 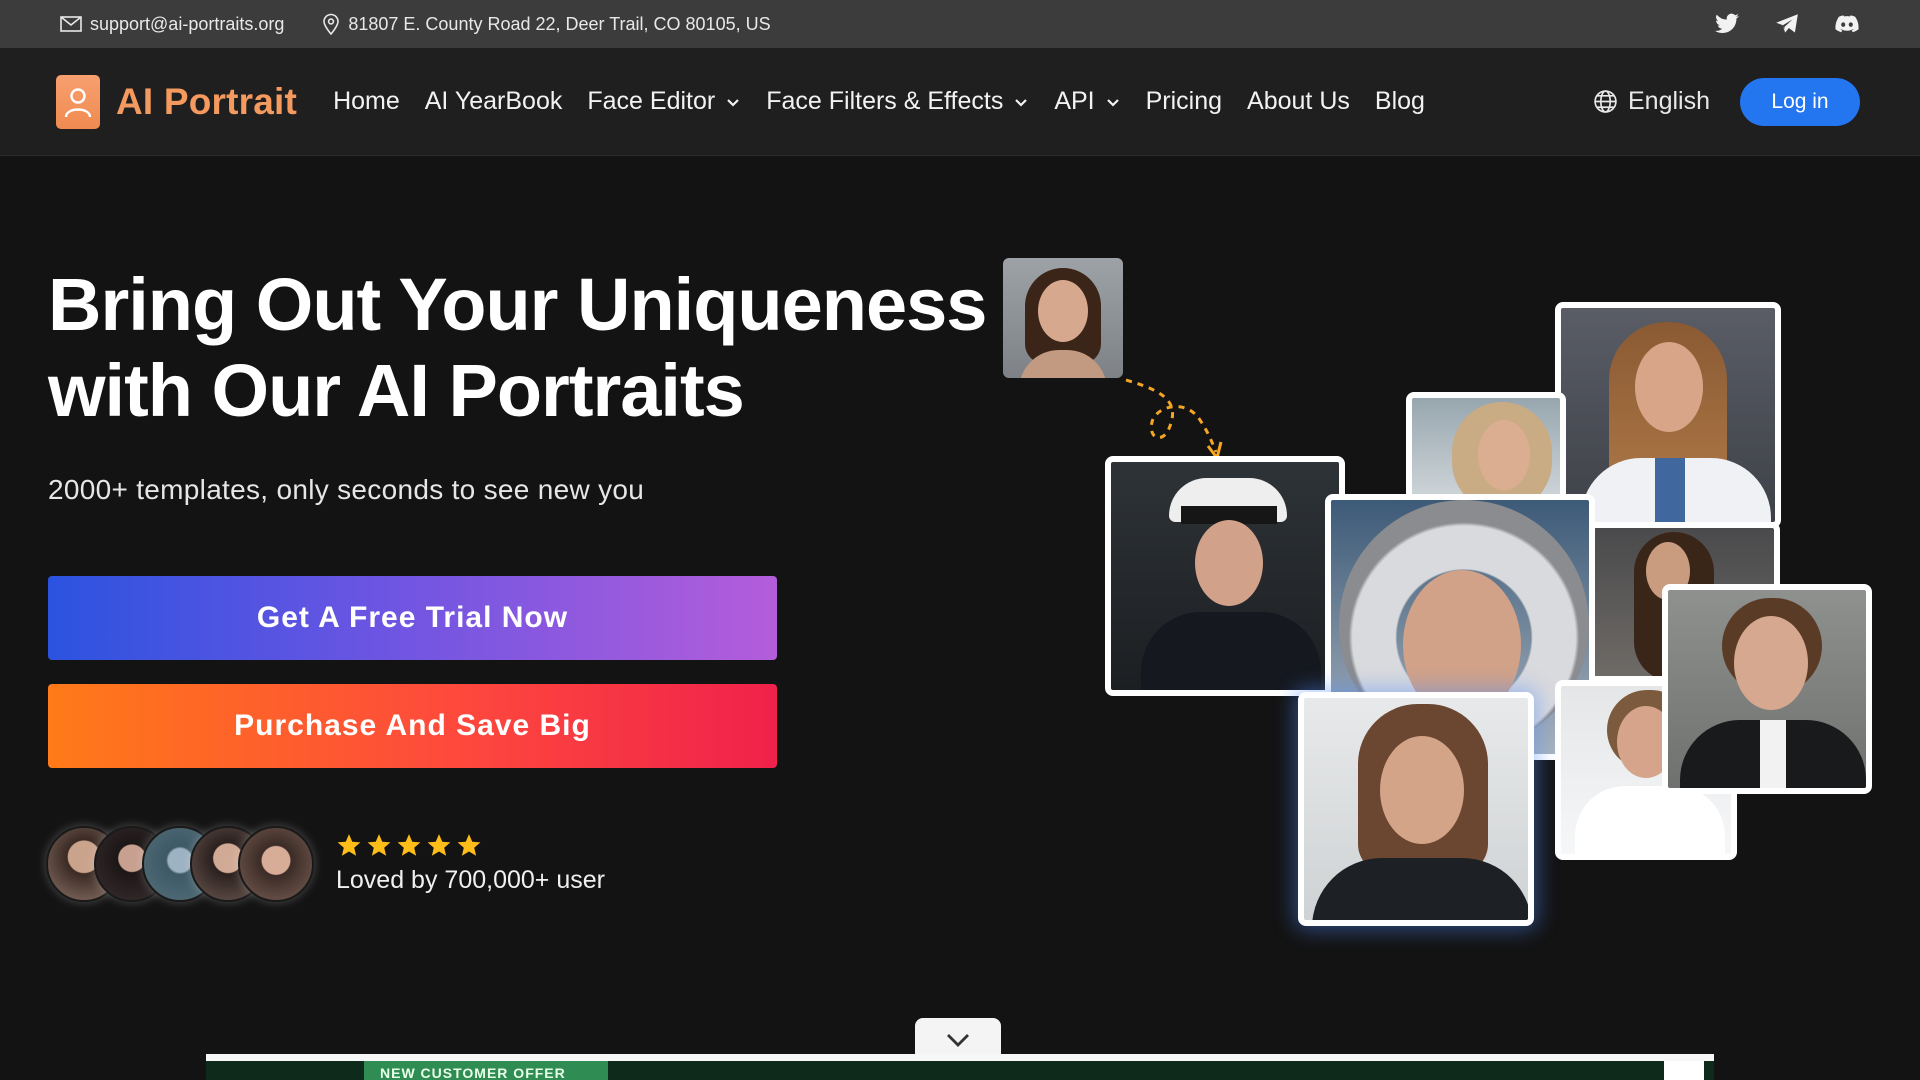 I want to click on nav-item-about-us: About Us, so click(x=1298, y=101).